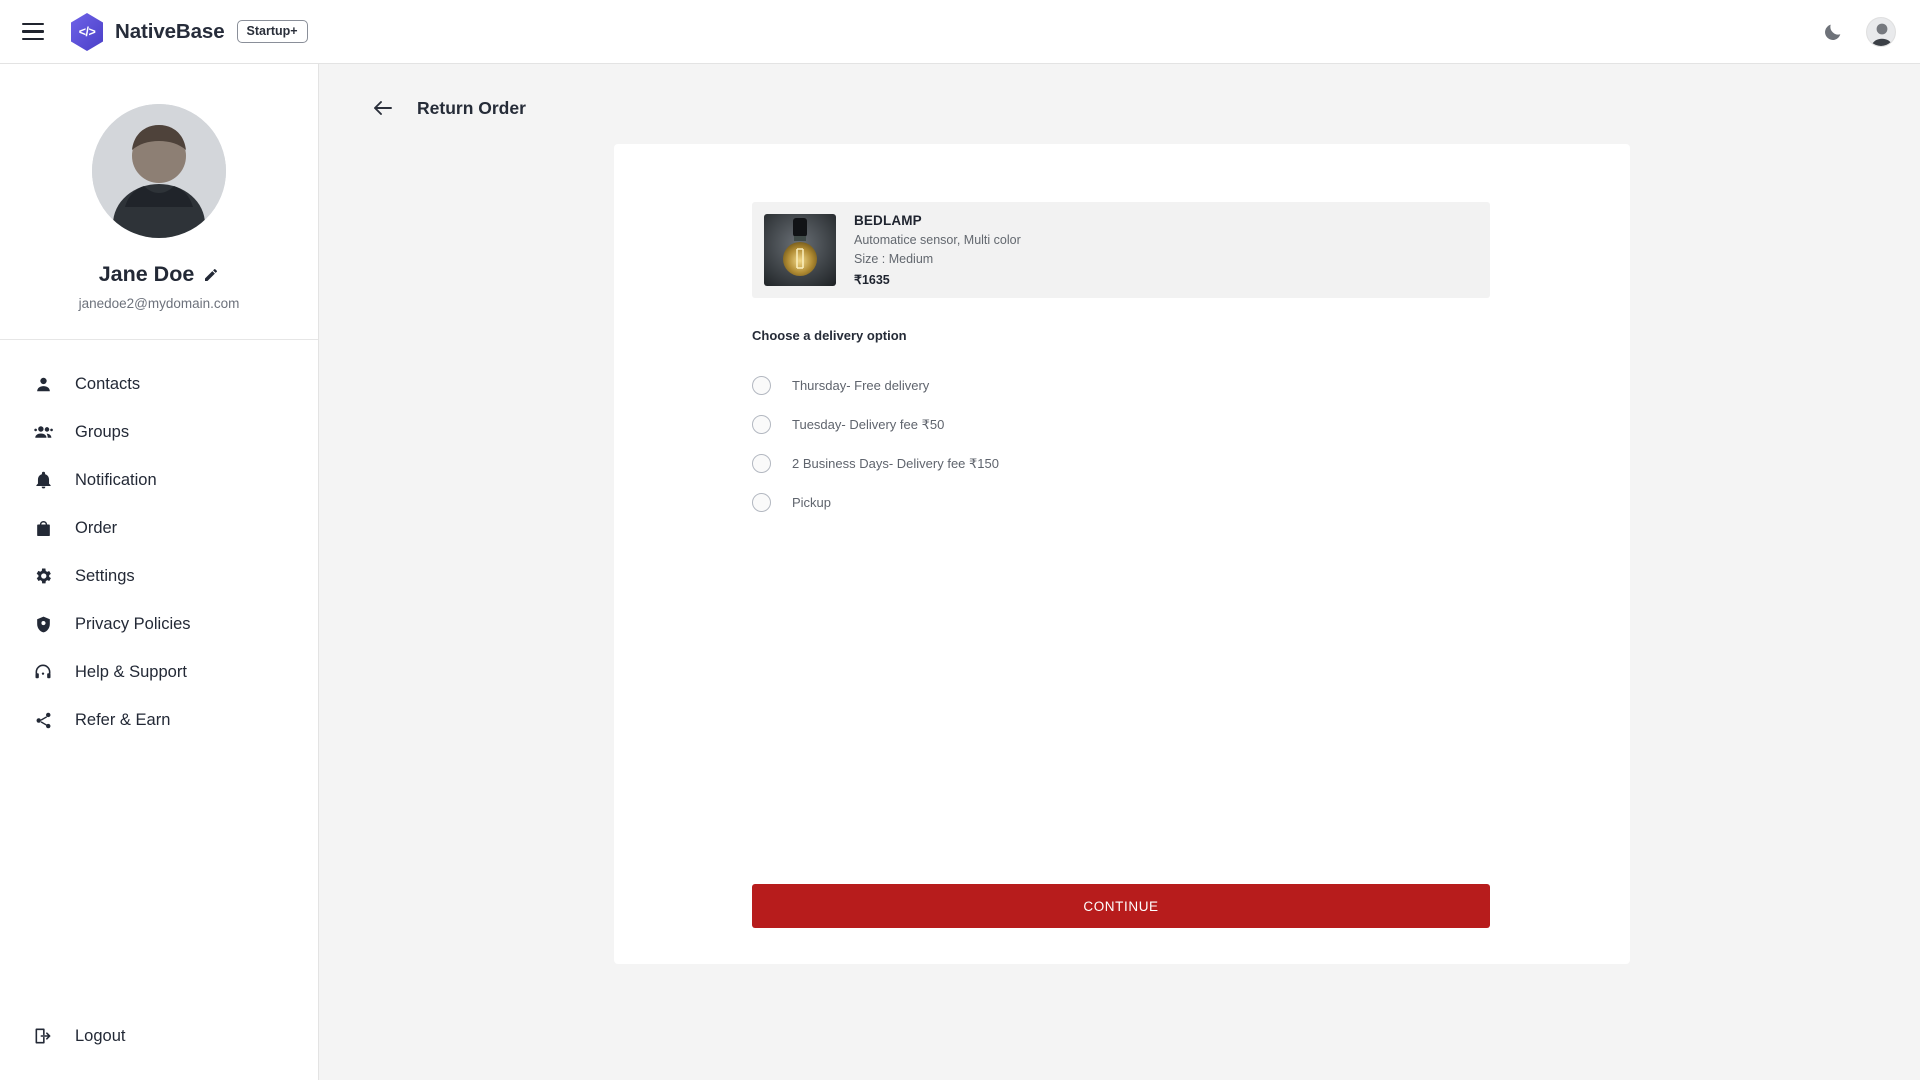 Image resolution: width=1920 pixels, height=1080 pixels. What do you see at coordinates (43, 1036) in the screenshot?
I see `logout-icon` at bounding box center [43, 1036].